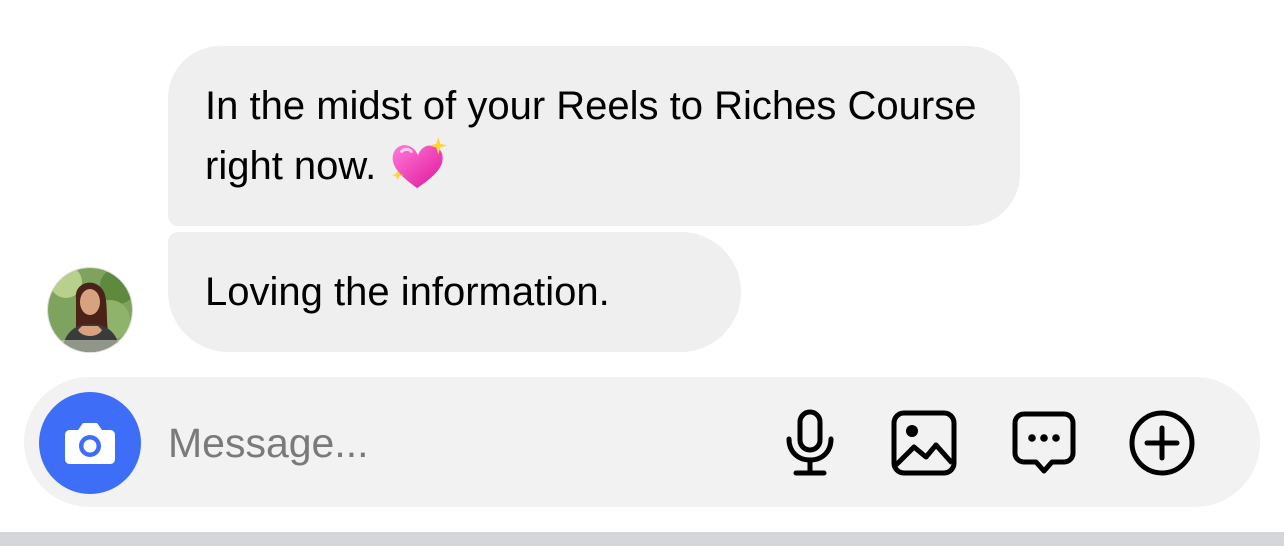 The width and height of the screenshot is (1284, 546). I want to click on microphone-icon, so click(810, 442).